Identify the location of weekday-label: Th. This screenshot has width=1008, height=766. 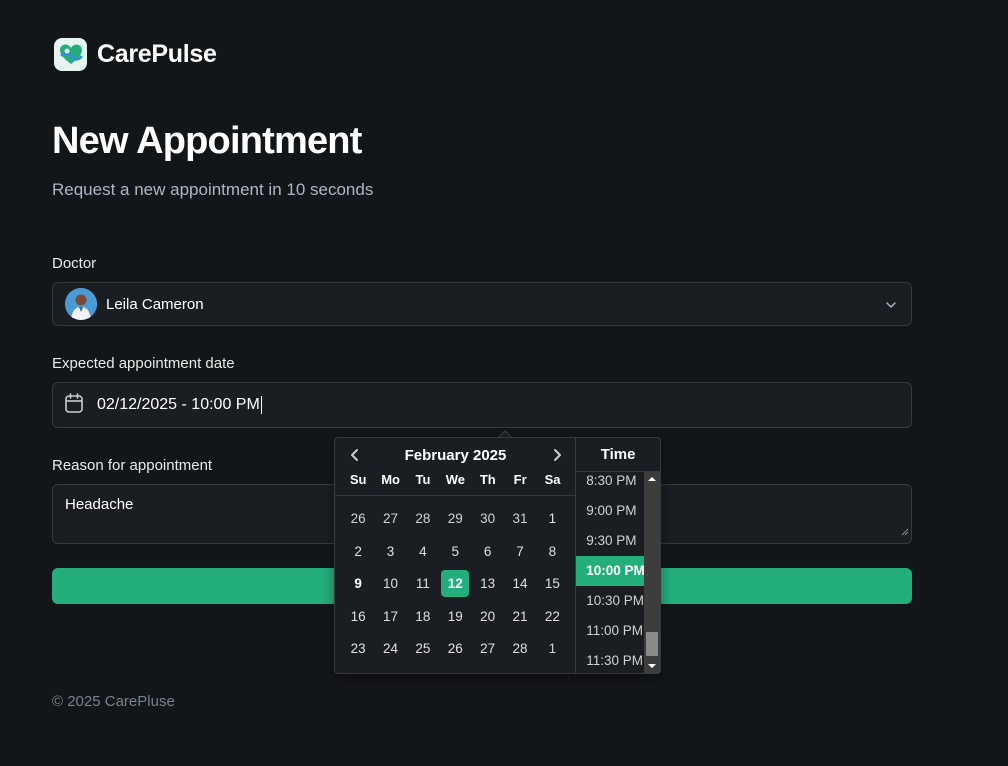
(487, 479).